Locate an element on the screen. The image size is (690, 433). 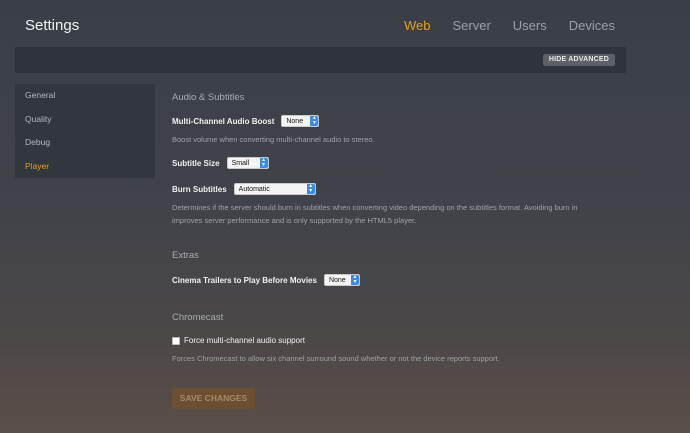
sidebar: General Quality Debug Player is located at coordinates (85, 131).